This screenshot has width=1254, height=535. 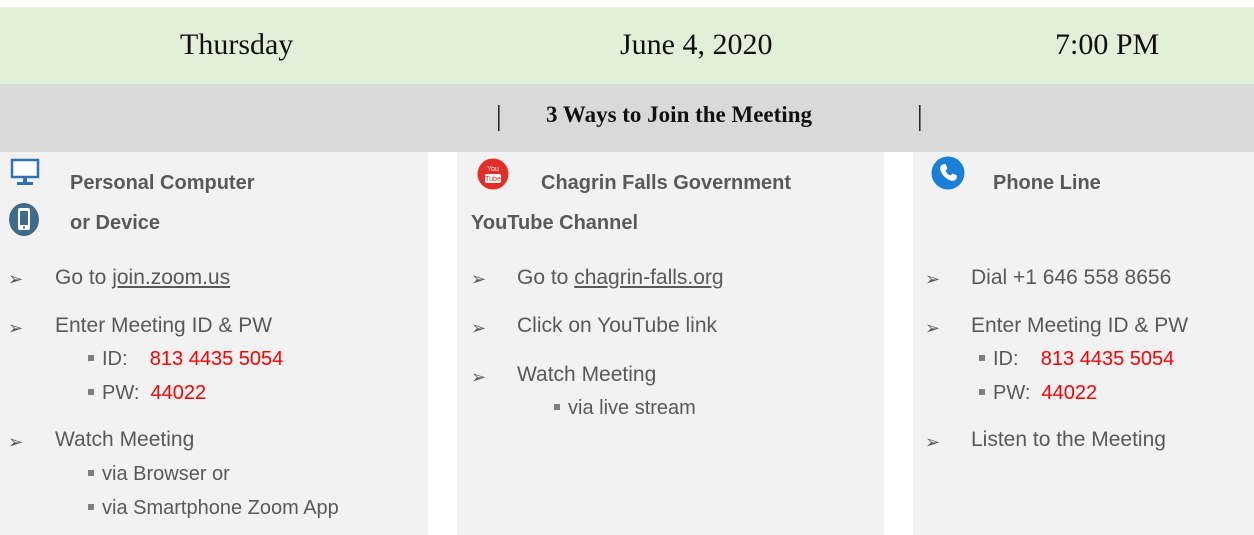 I want to click on computer-watch: Watch Meeting, so click(x=125, y=439).